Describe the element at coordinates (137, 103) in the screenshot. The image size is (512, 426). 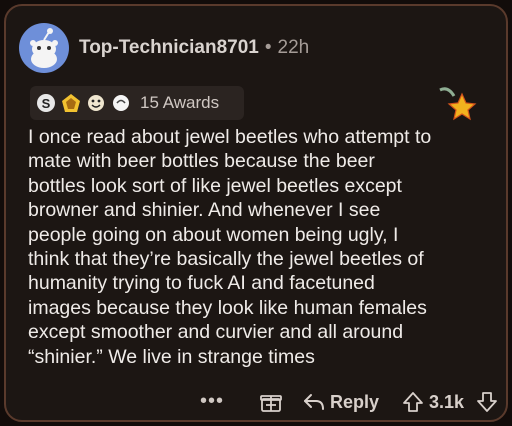
I see `awards-bar: S 15 Awards` at that location.